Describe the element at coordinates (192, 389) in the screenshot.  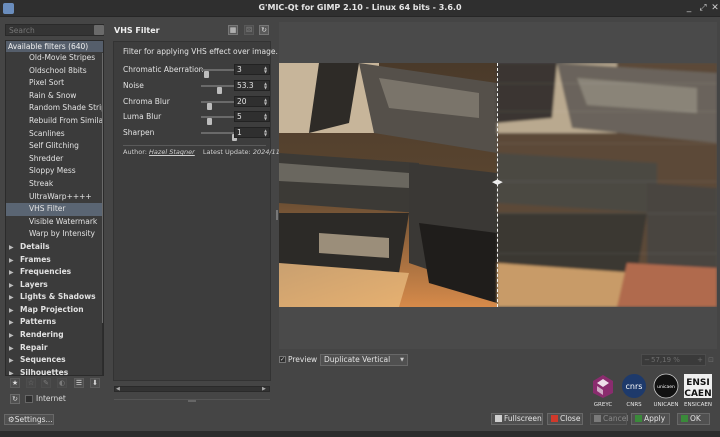
I see `params-scrollbar: ◀ ▶` at that location.